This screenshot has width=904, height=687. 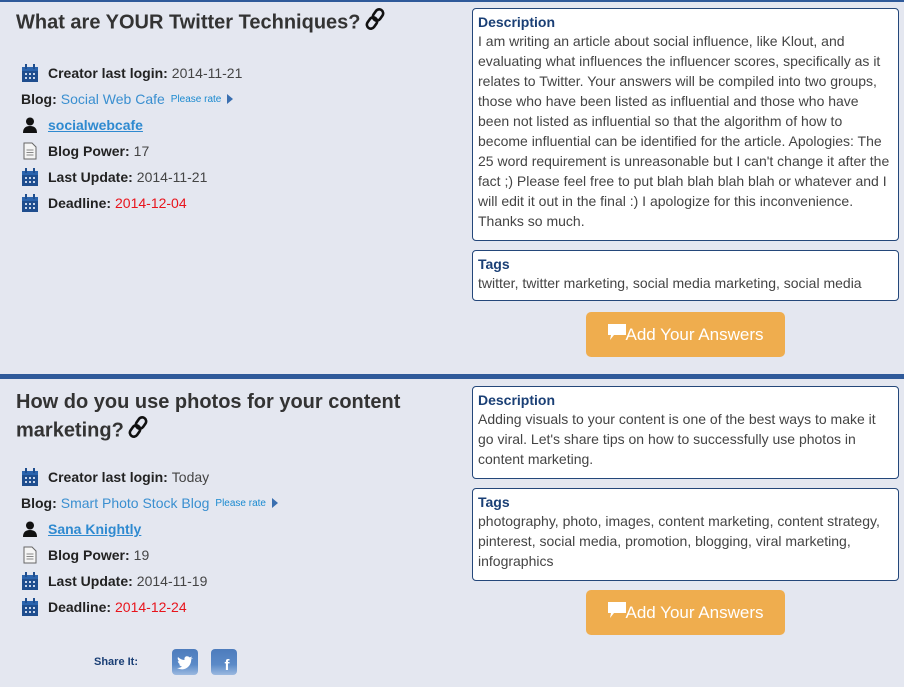 What do you see at coordinates (188, 22) in the screenshot?
I see `question-title-text: What are YOUR Twitter Techniques?` at bounding box center [188, 22].